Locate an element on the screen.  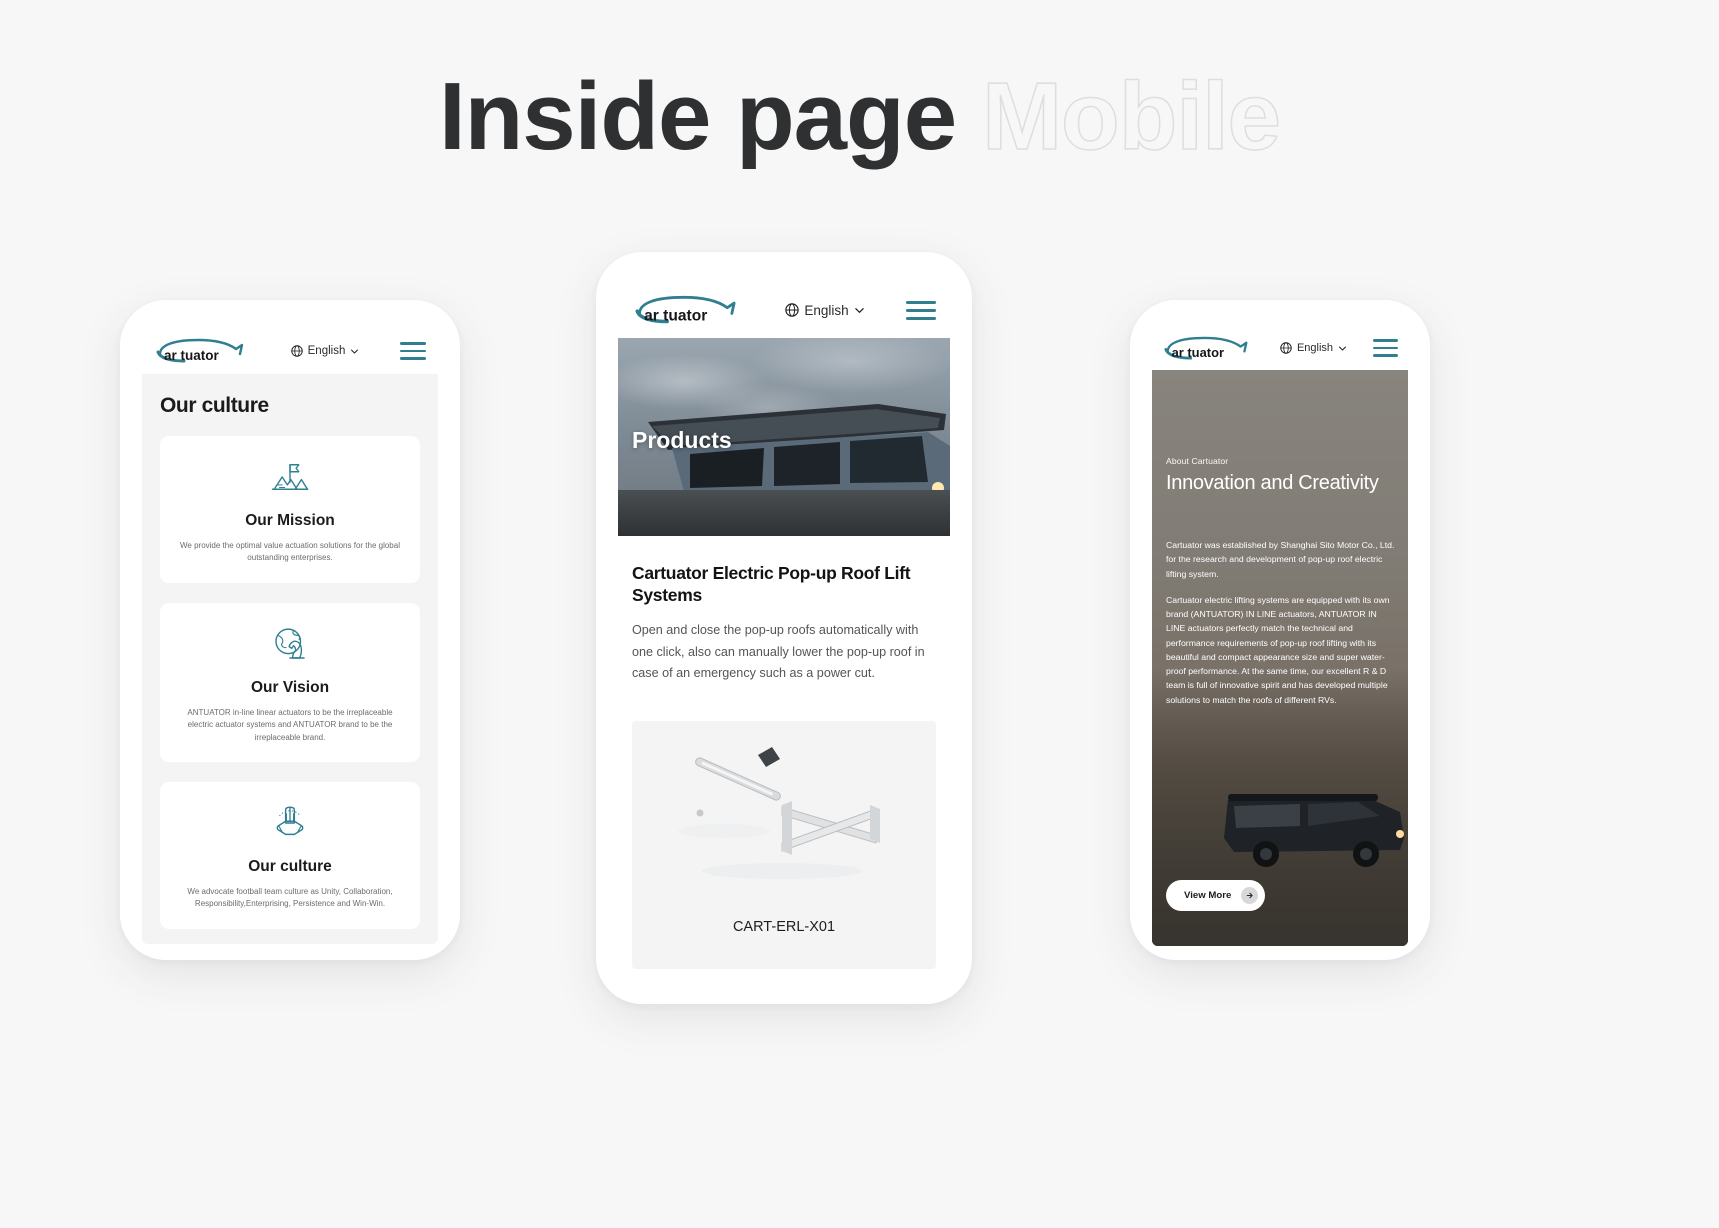
section-heading: Our culture is located at coordinates (214, 405).